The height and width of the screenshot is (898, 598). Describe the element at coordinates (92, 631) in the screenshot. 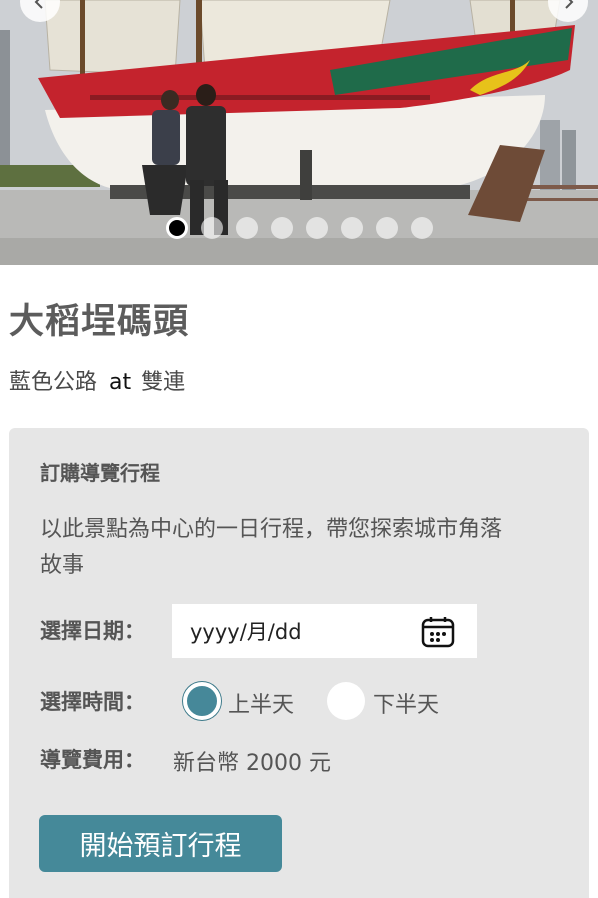

I see `date-label: 選擇日期：` at that location.